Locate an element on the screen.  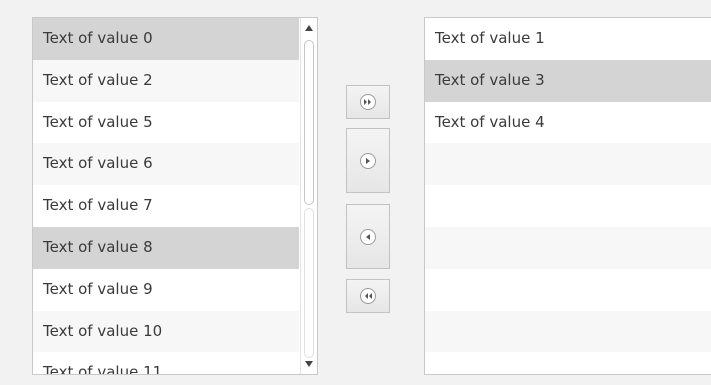
scroll-down-arrow-icon is located at coordinates (309, 364).